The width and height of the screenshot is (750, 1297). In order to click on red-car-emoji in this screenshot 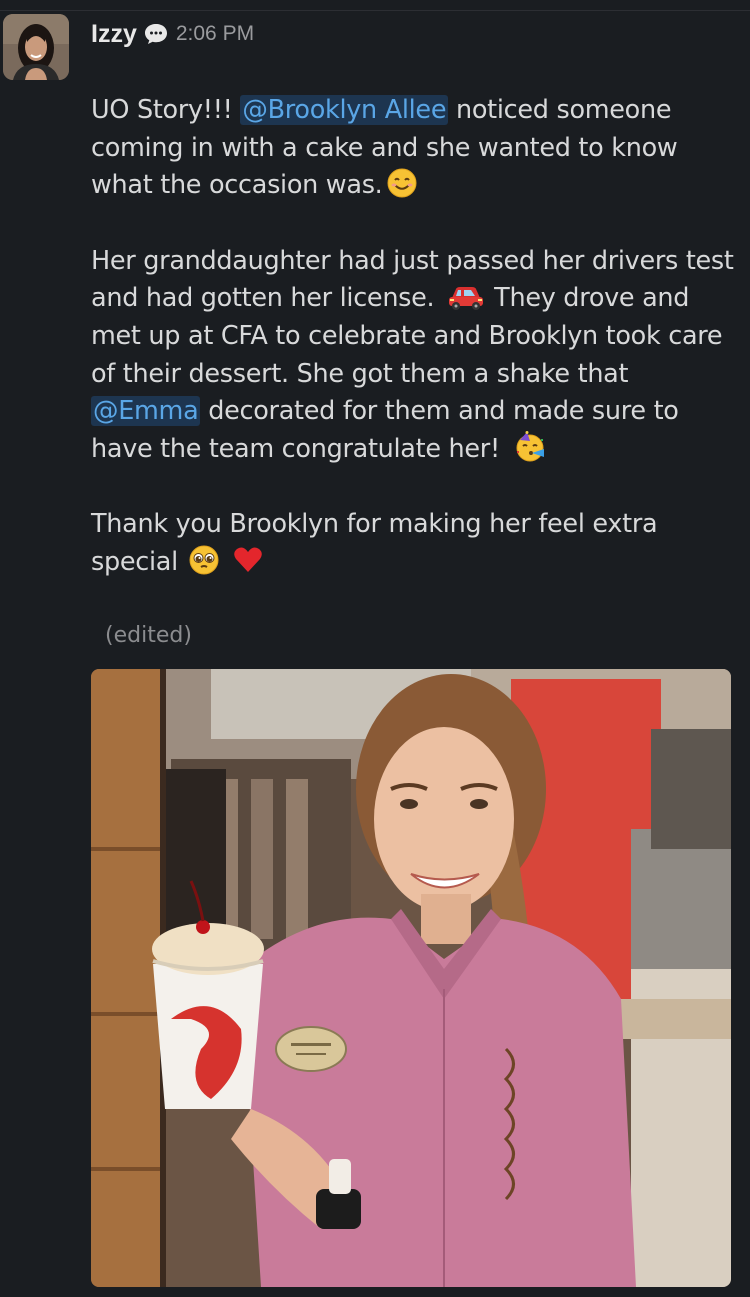, I will do `click(466, 296)`.